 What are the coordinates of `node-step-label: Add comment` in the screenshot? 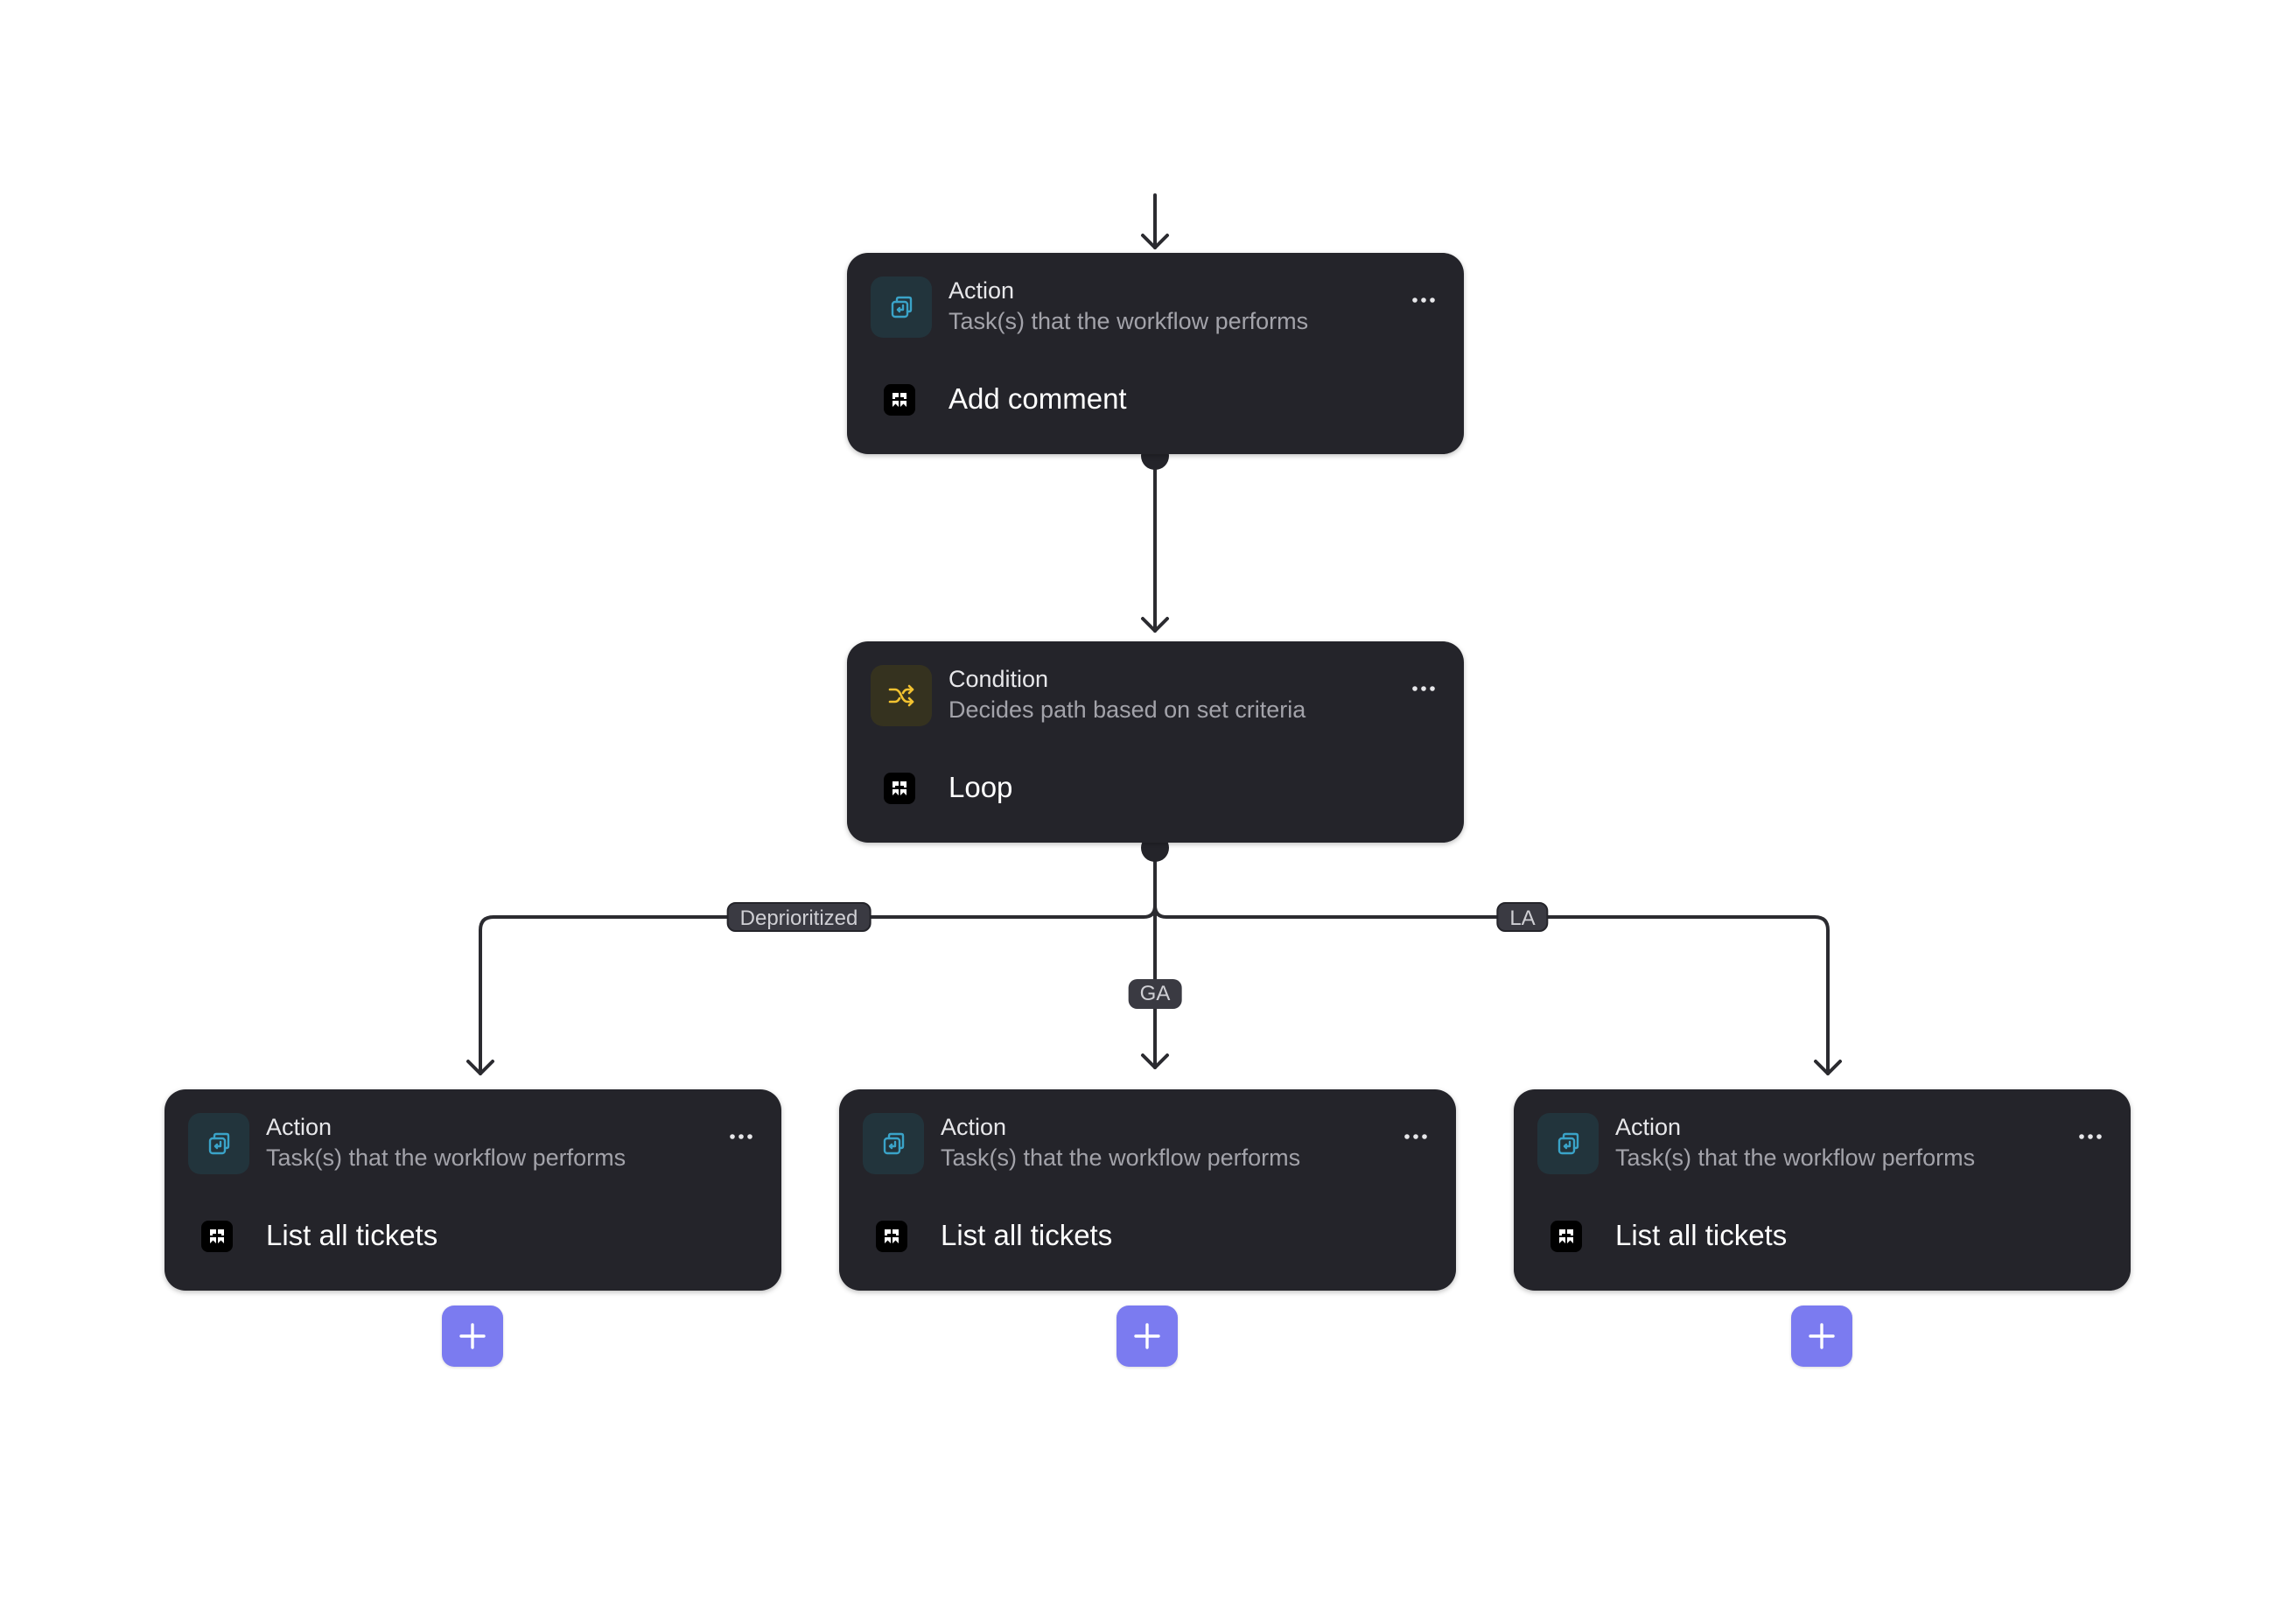 It's located at (1037, 398).